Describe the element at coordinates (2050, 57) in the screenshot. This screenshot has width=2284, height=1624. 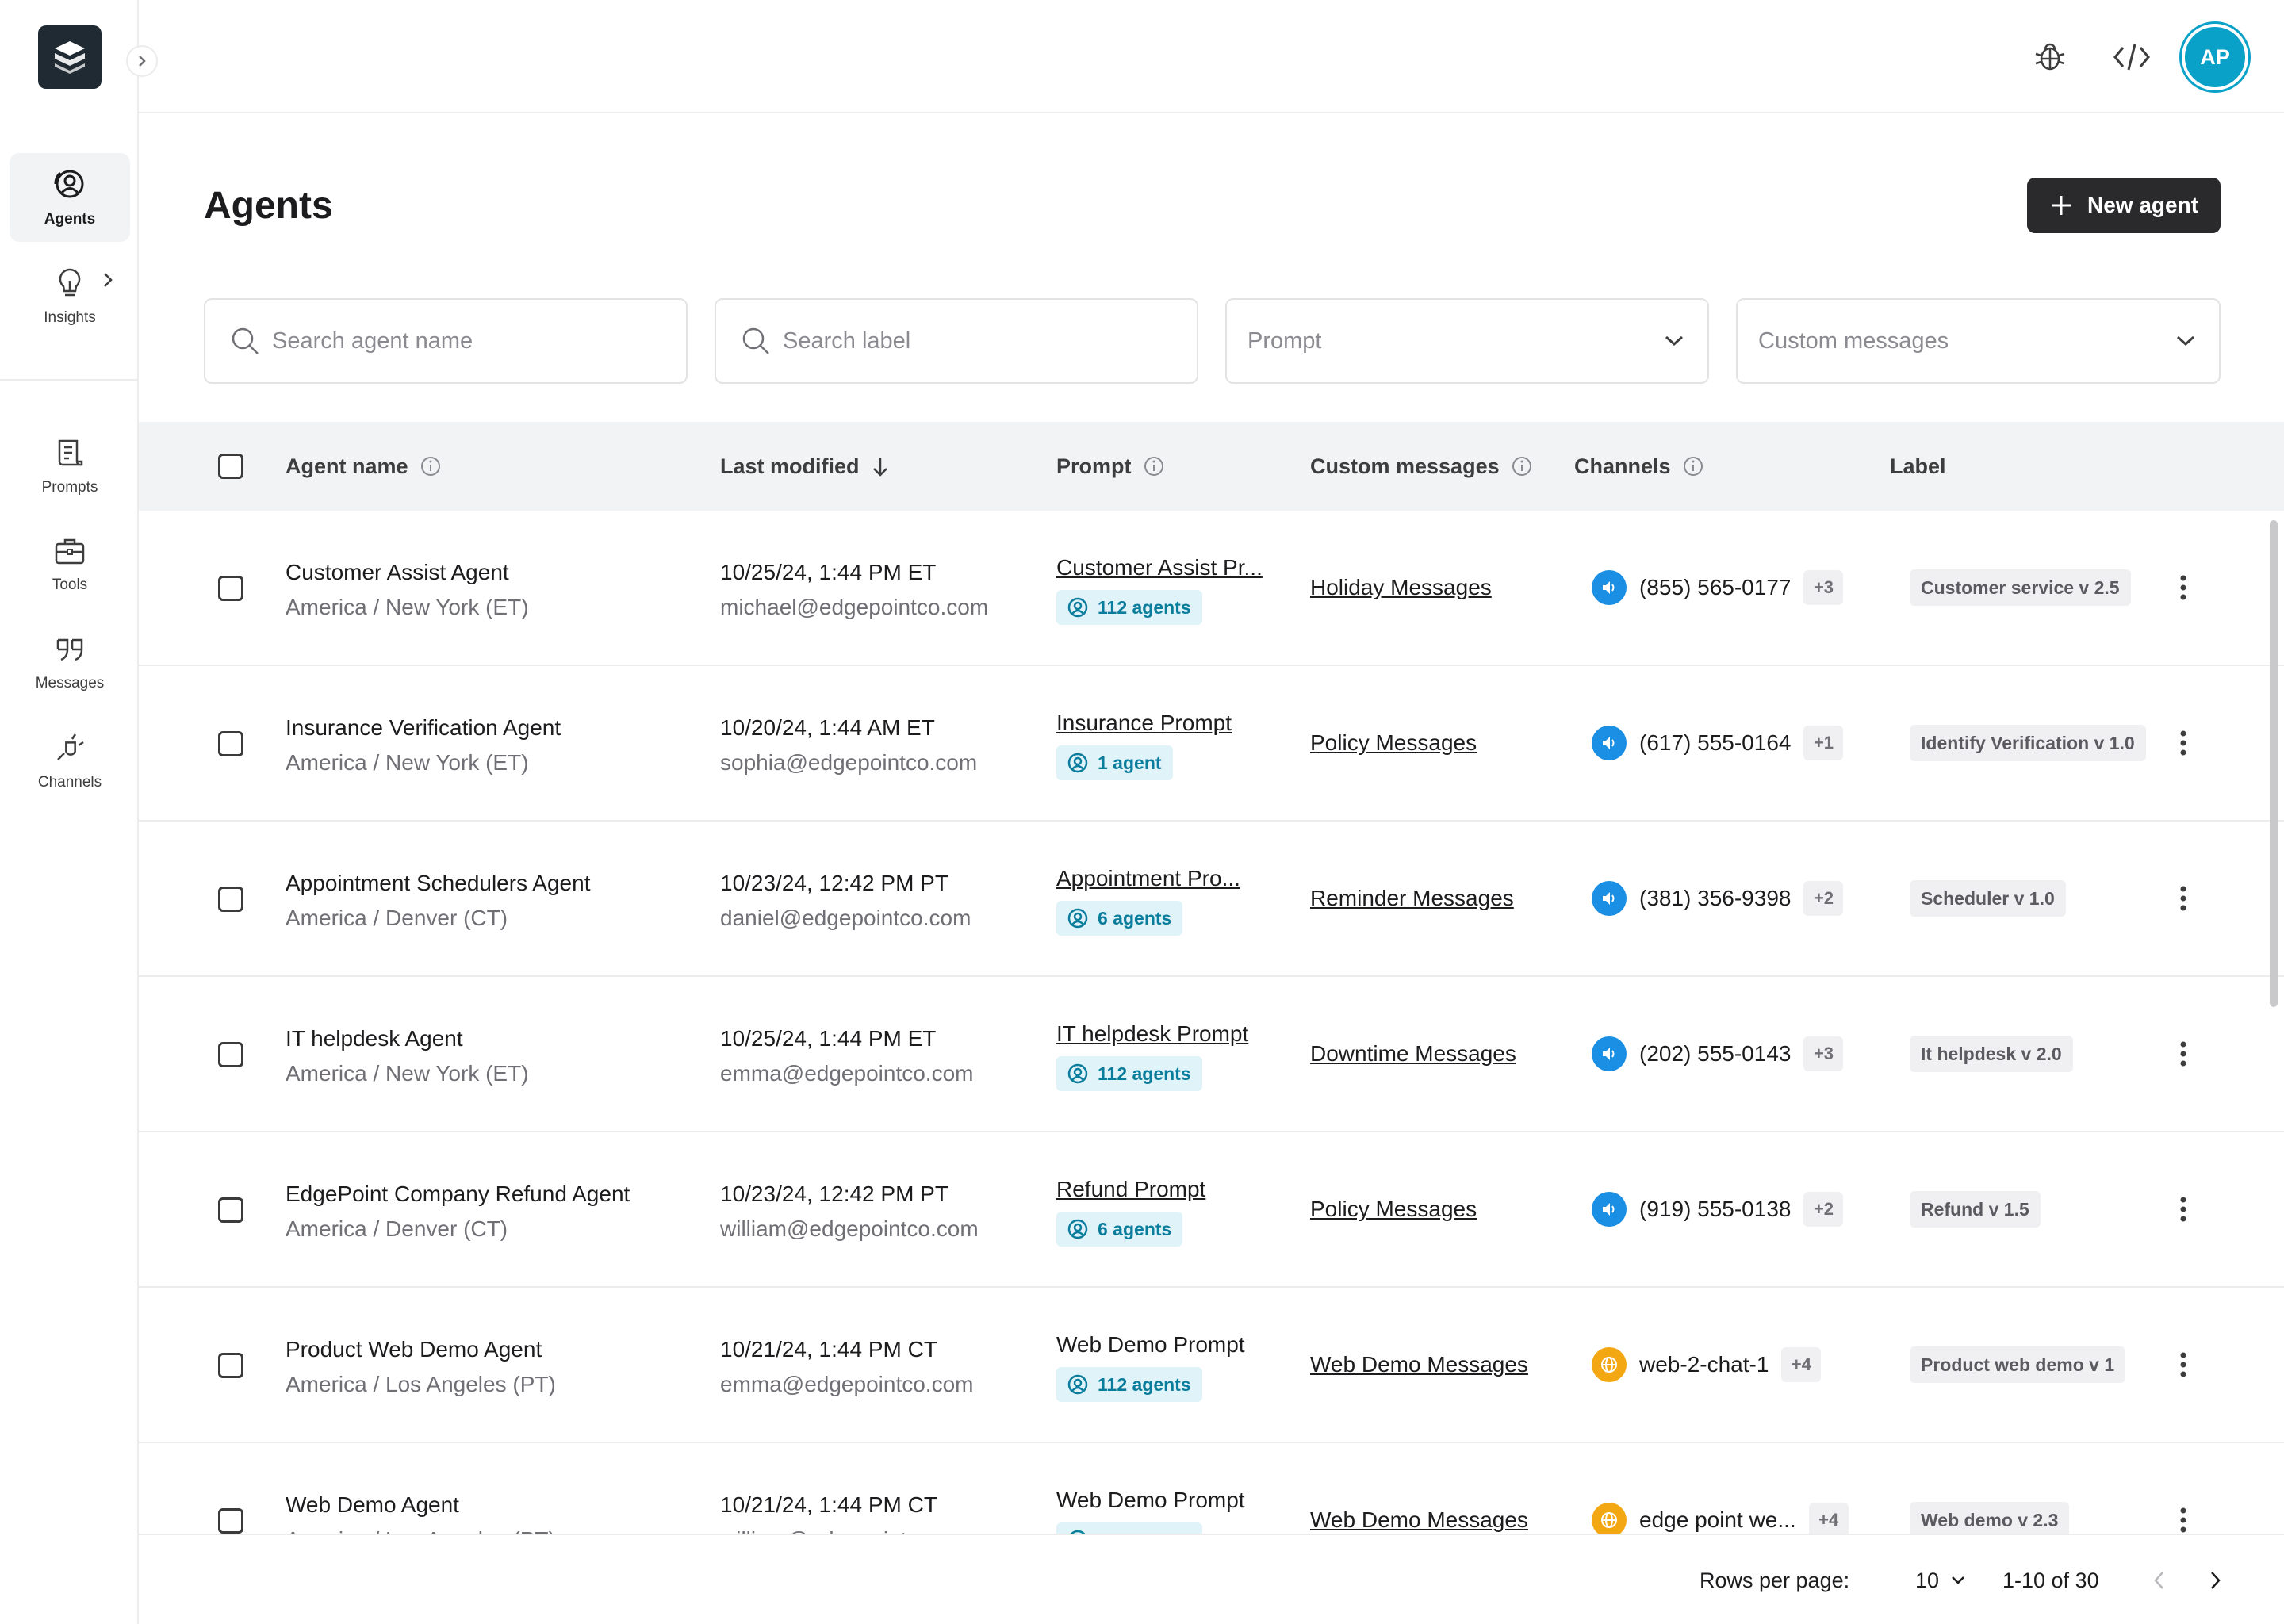
I see `bug-button` at that location.